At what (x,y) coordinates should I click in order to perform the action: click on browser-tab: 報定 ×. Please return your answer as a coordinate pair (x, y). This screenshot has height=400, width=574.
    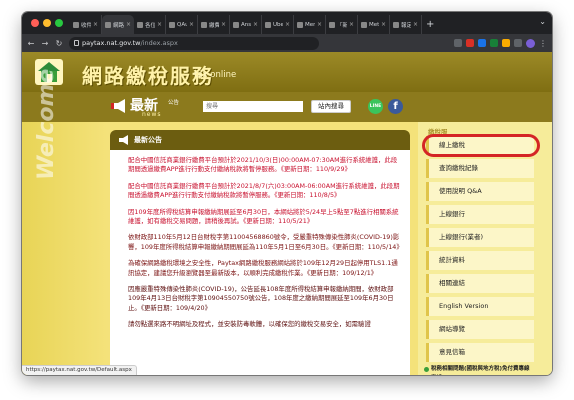
    Looking at the image, I should click on (406, 24).